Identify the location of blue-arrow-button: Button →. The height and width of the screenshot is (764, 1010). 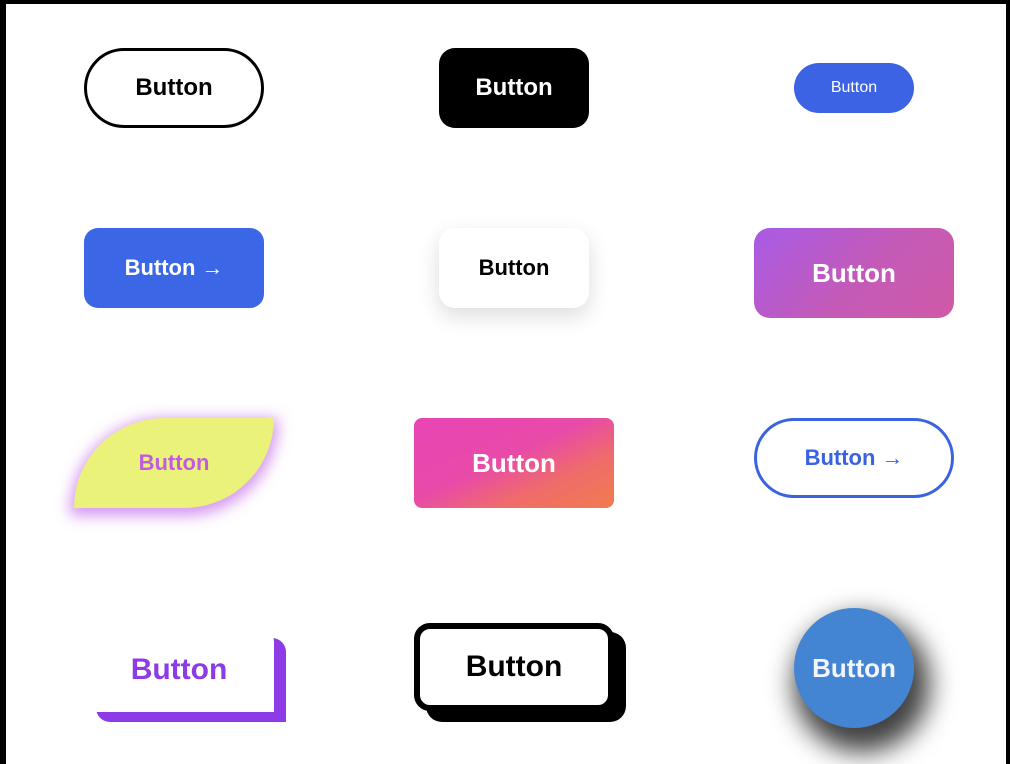
(174, 268).